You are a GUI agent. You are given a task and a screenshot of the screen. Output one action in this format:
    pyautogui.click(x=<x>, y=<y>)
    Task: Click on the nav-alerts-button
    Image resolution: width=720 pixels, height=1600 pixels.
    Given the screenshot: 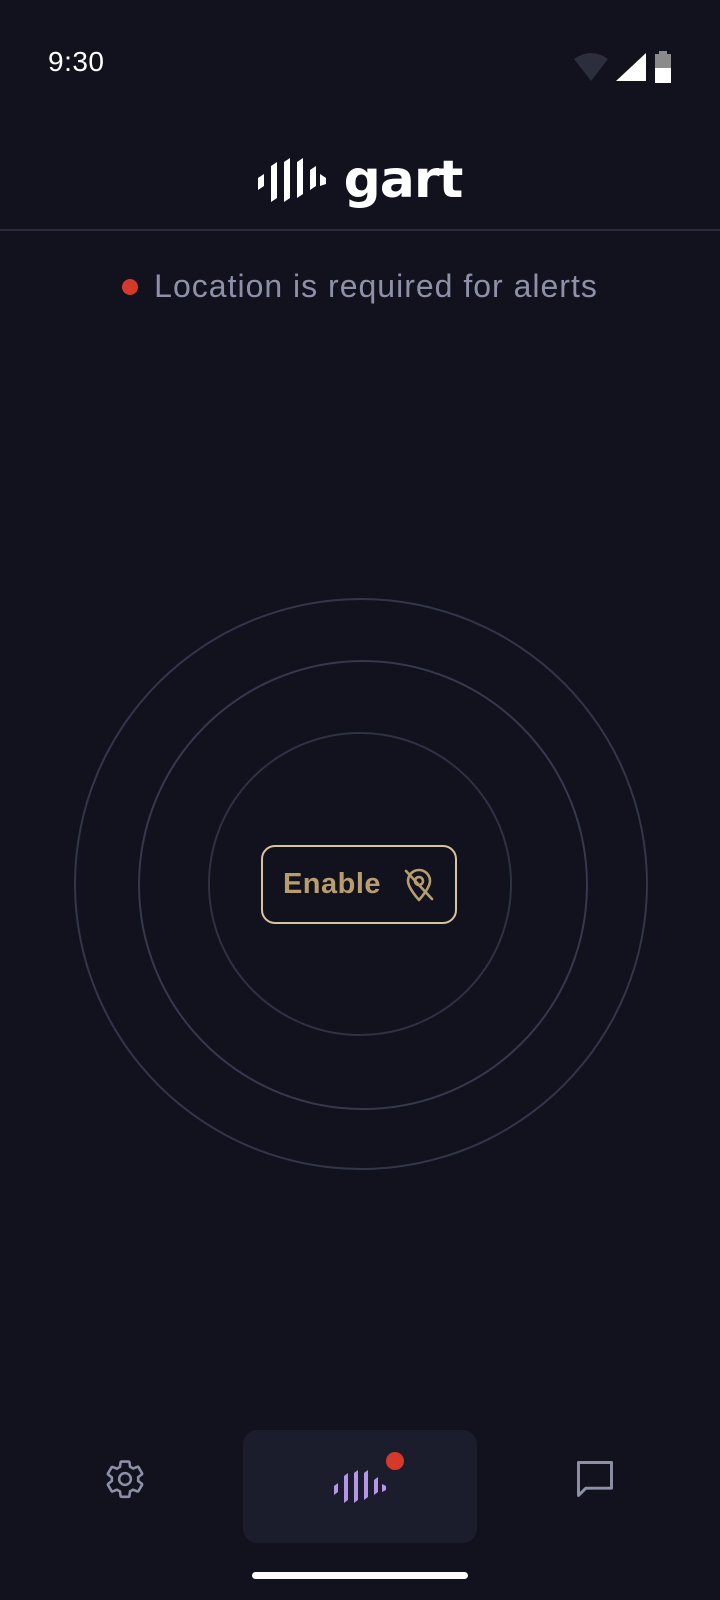 What is the action you would take?
    pyautogui.click(x=360, y=1486)
    